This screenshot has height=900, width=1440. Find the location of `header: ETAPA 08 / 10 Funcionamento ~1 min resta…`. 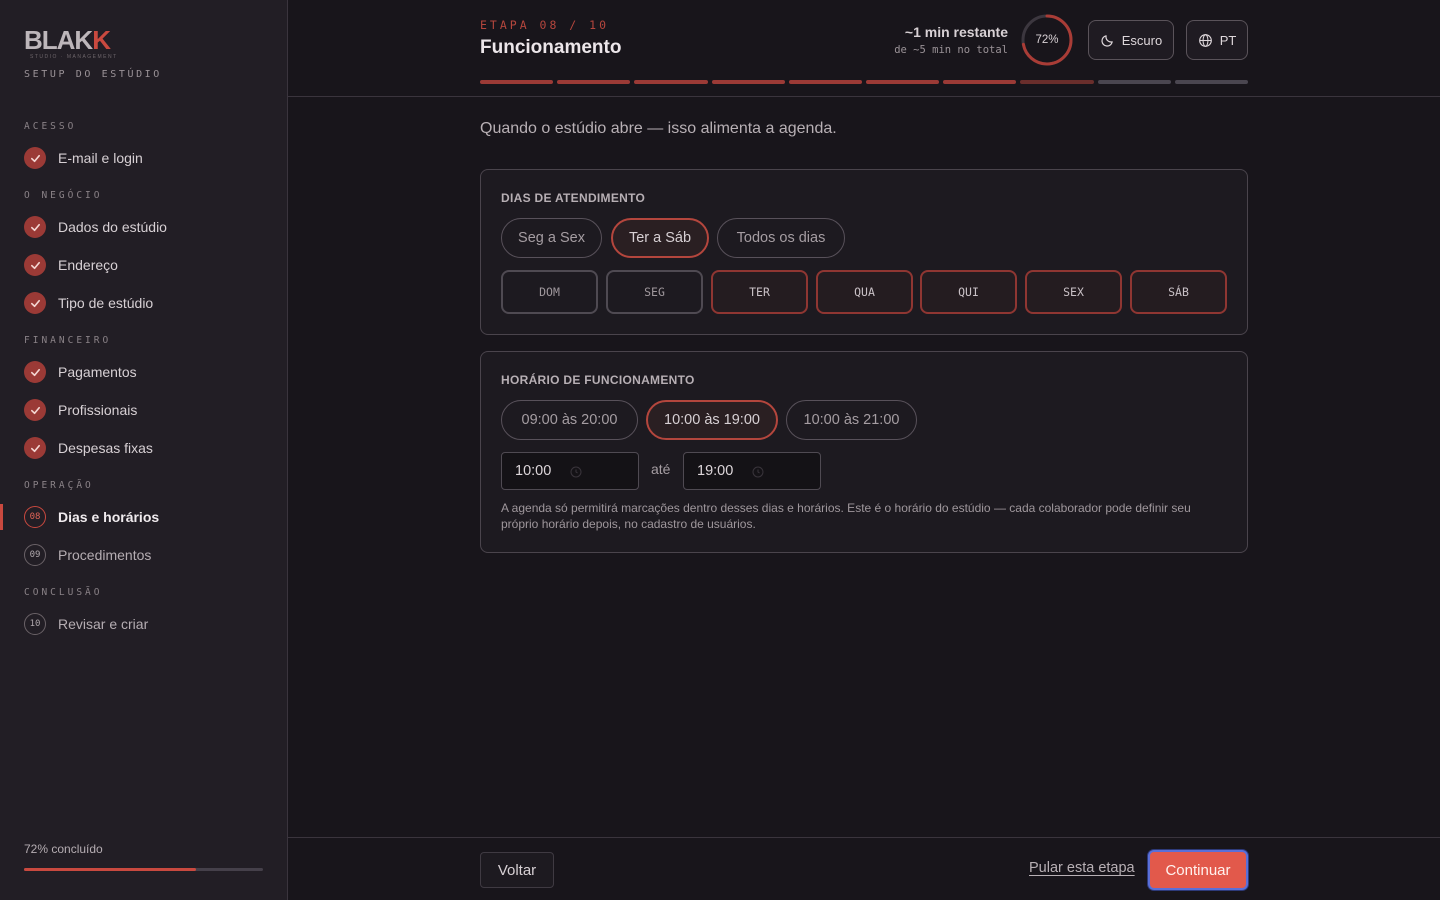

header: ETAPA 08 / 10 Funcionamento ~1 min resta… is located at coordinates (864, 48).